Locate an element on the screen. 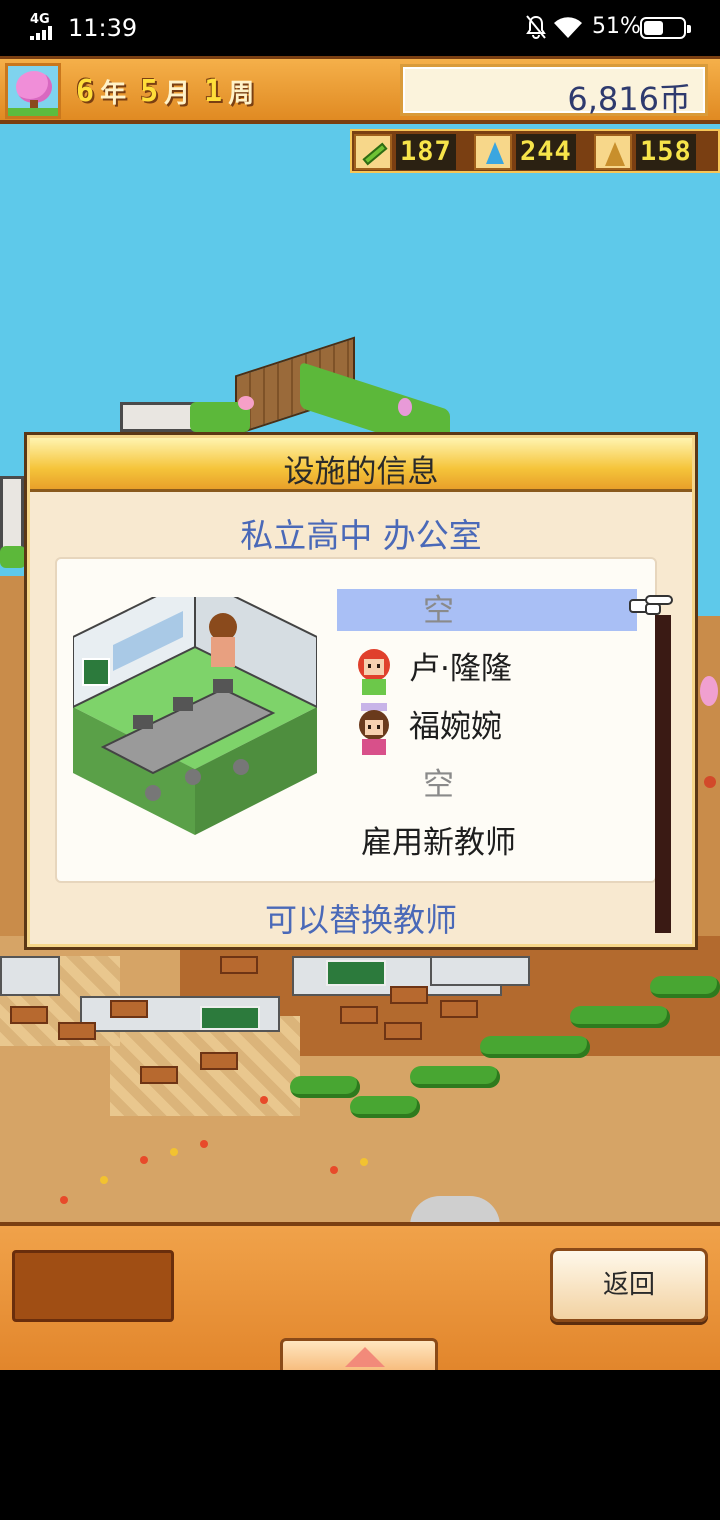 The height and width of the screenshot is (1520, 720). dialog-header: 设施的信息 is located at coordinates (361, 465).